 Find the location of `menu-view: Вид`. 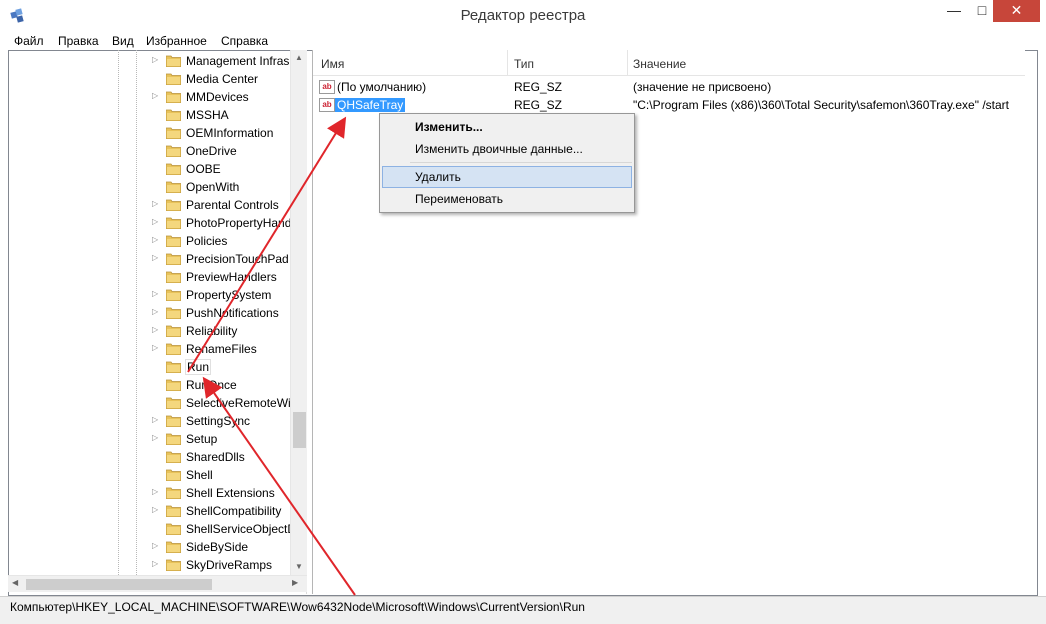

menu-view: Вид is located at coordinates (123, 41).